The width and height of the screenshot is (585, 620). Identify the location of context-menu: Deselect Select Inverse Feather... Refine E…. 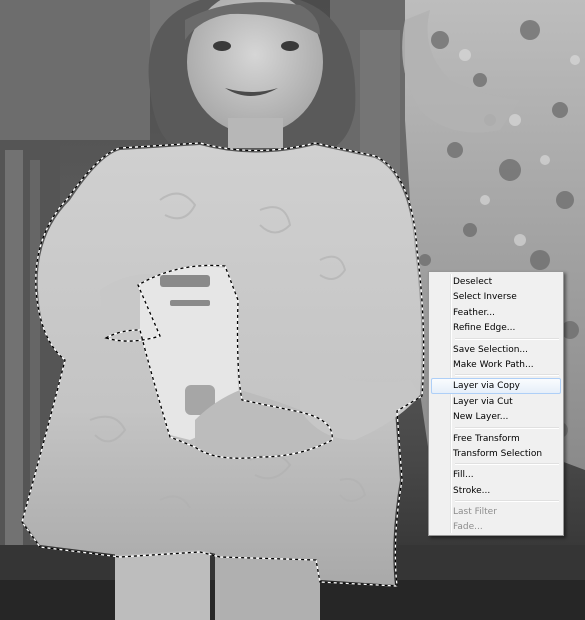
(496, 403).